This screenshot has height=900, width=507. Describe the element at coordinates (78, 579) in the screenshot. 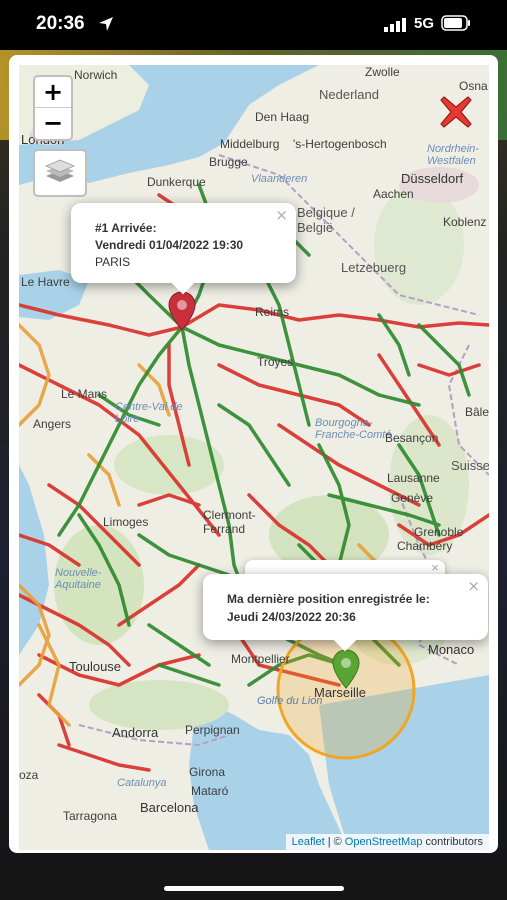

I see `map-label-region: Nouvelle-Aquitaine` at that location.